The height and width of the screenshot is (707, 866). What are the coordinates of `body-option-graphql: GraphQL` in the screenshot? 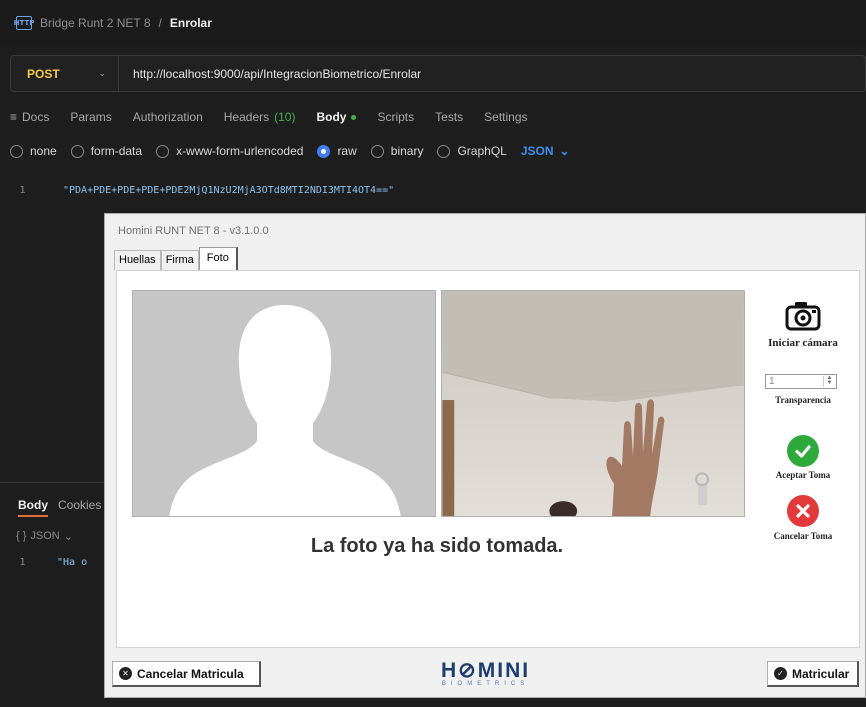 It's located at (472, 151).